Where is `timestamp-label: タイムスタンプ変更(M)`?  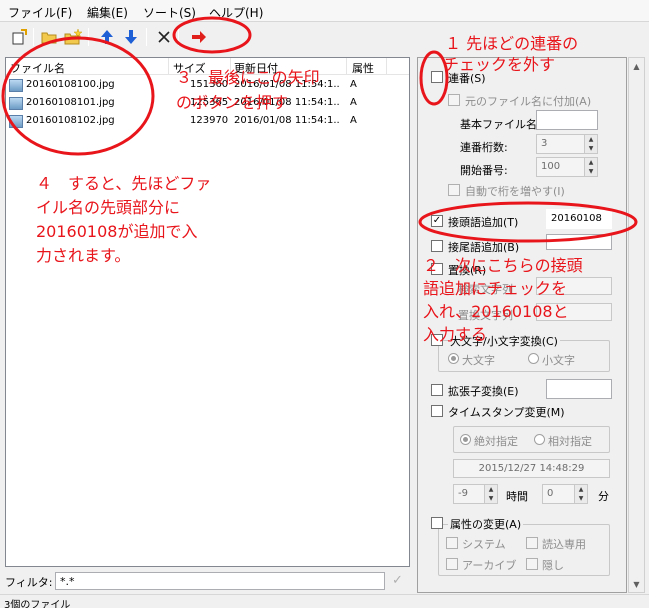
timestamp-label: タイムスタンプ変更(M) is located at coordinates (506, 412).